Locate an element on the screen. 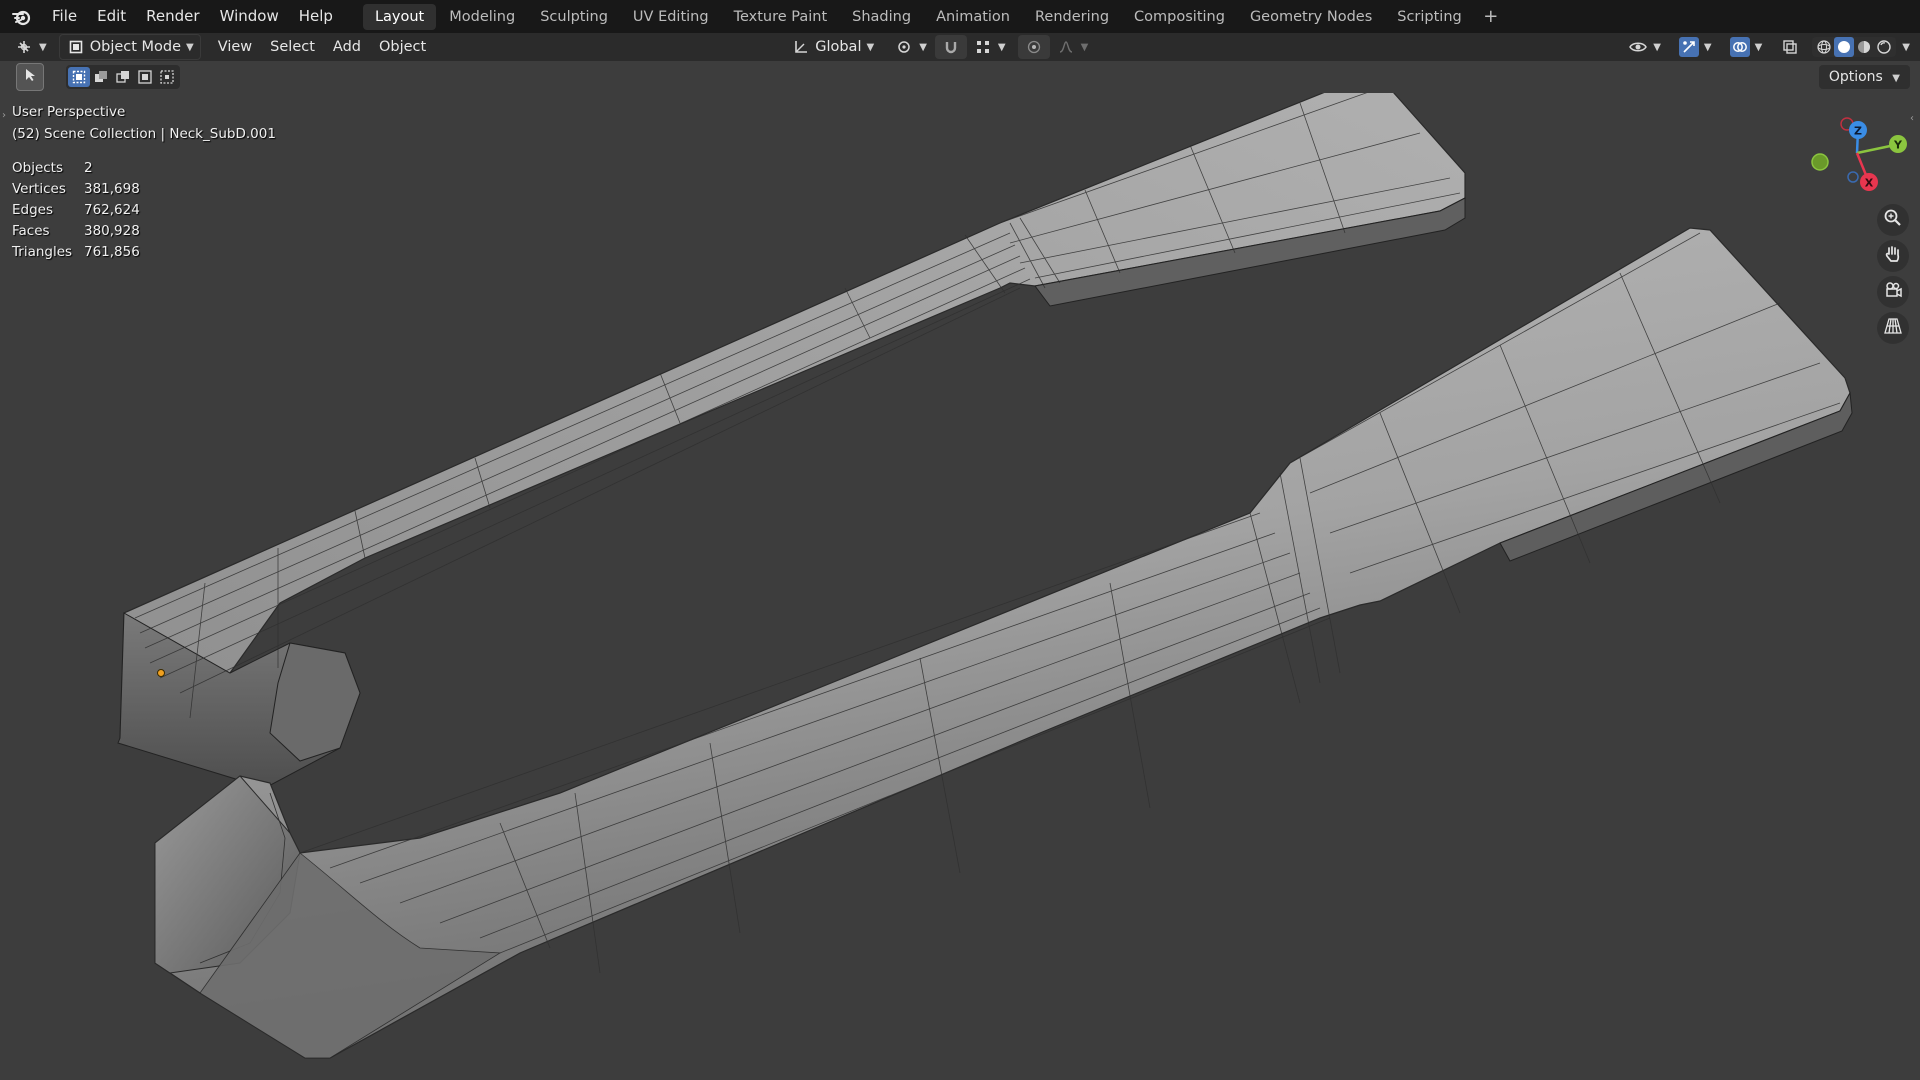 This screenshot has height=1080, width=1920. pan-button is located at coordinates (1893, 256).